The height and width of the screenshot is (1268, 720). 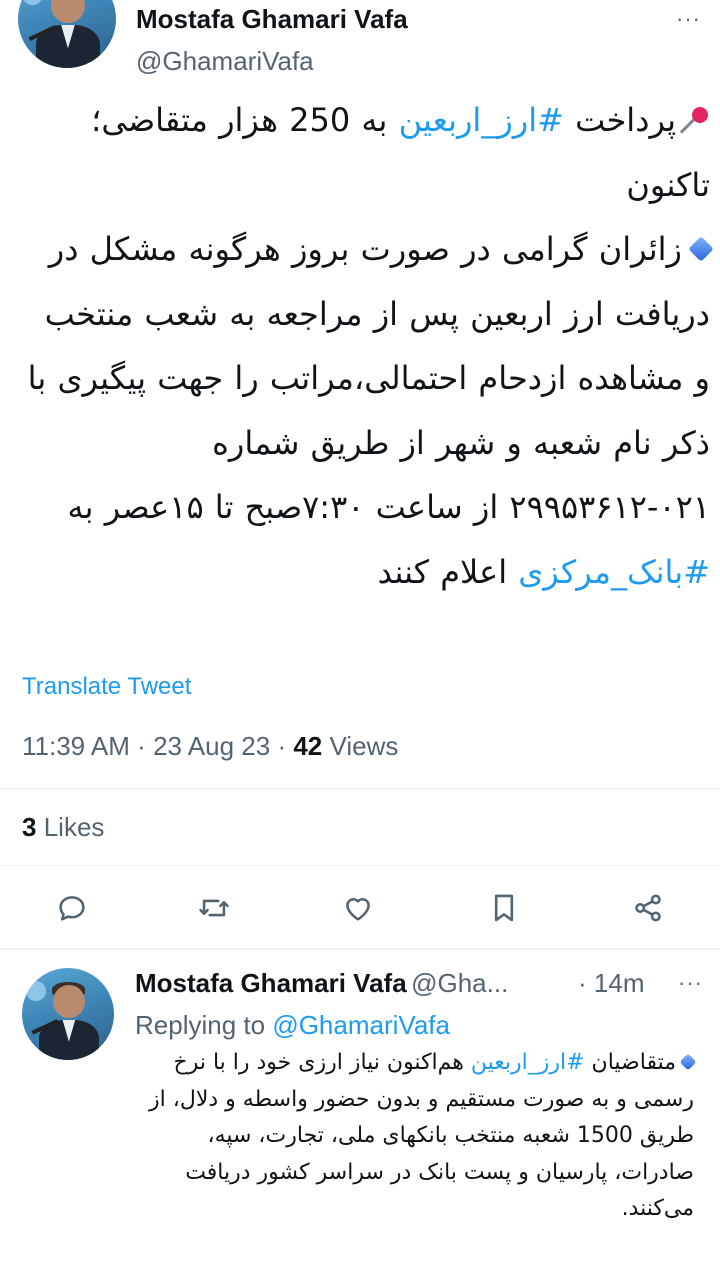 I want to click on reply-author-avatar, so click(x=68, y=1014).